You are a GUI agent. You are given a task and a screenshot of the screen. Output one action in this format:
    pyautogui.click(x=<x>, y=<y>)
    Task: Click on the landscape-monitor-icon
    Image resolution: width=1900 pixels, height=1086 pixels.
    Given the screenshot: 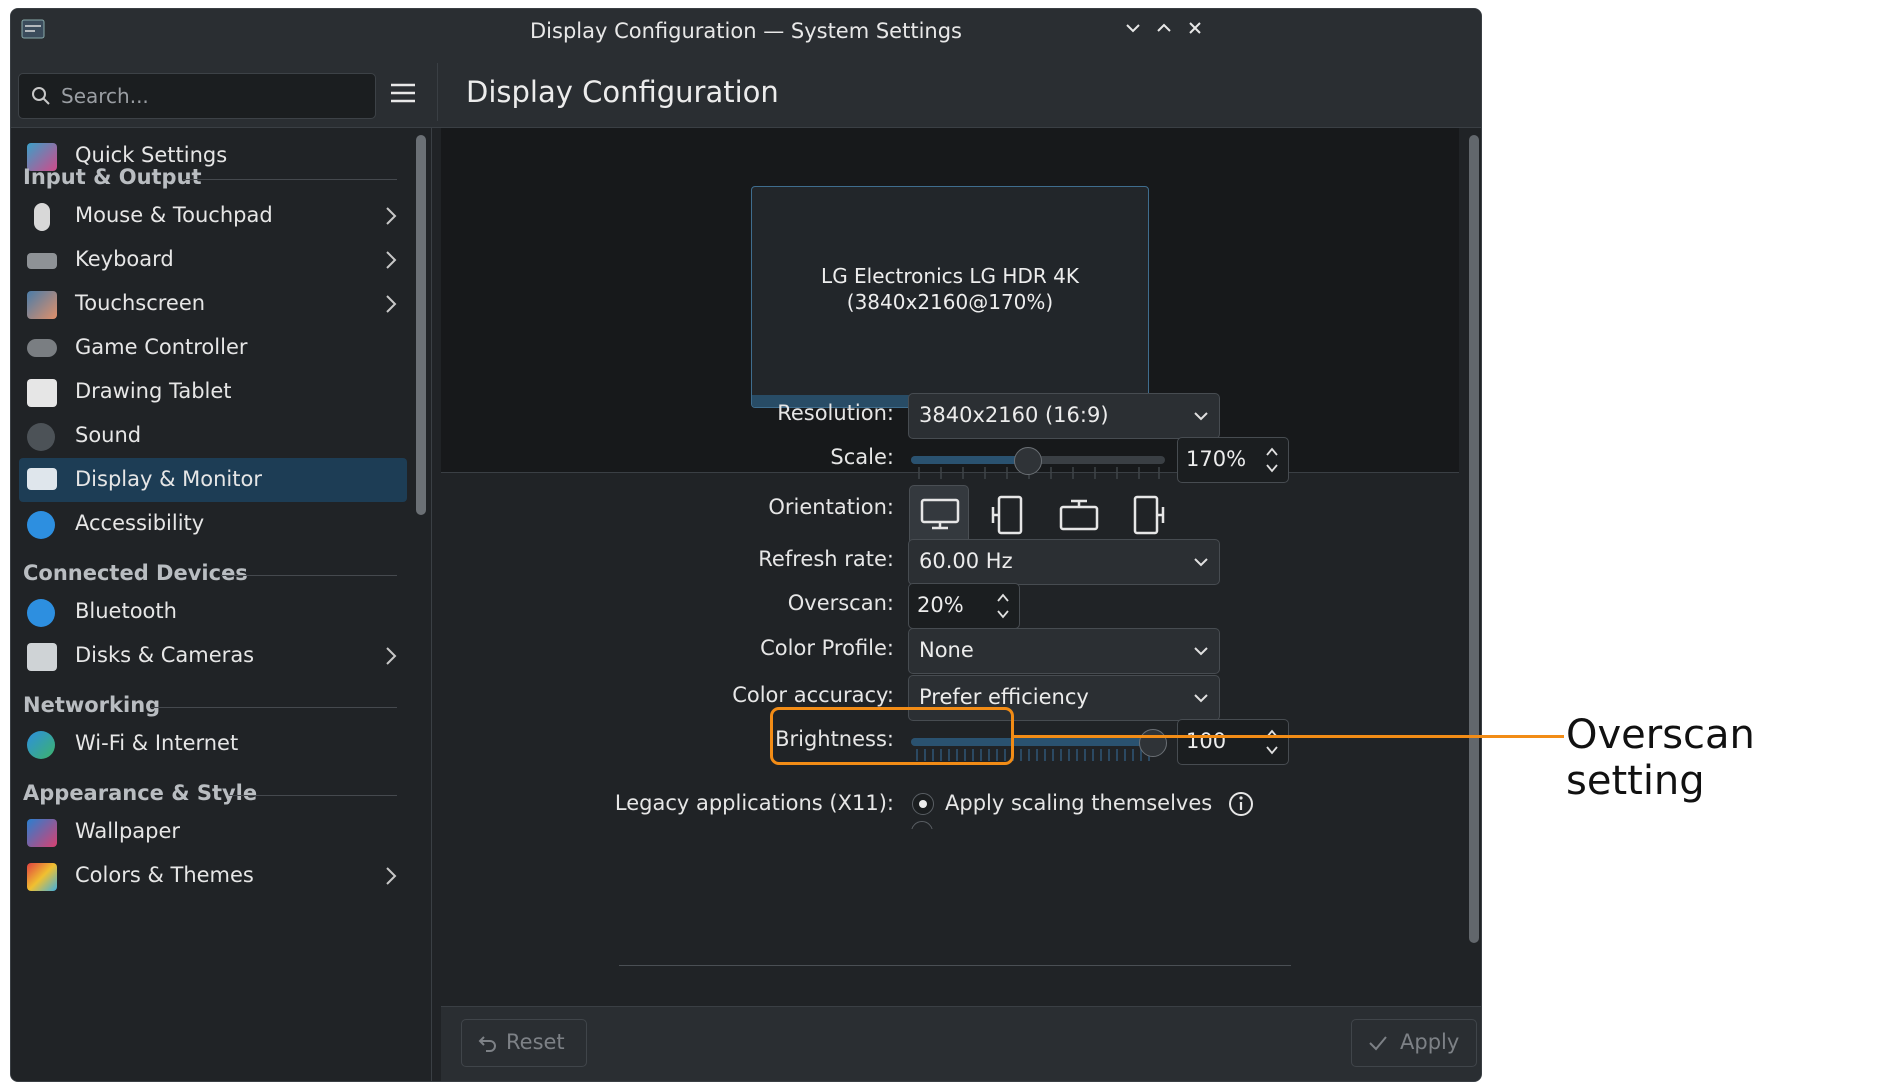 What is the action you would take?
    pyautogui.click(x=940, y=514)
    